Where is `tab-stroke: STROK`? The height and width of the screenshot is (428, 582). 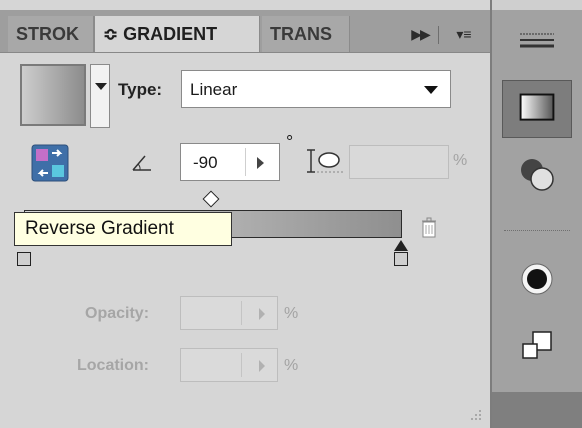
tab-stroke: STROK is located at coordinates (51, 34).